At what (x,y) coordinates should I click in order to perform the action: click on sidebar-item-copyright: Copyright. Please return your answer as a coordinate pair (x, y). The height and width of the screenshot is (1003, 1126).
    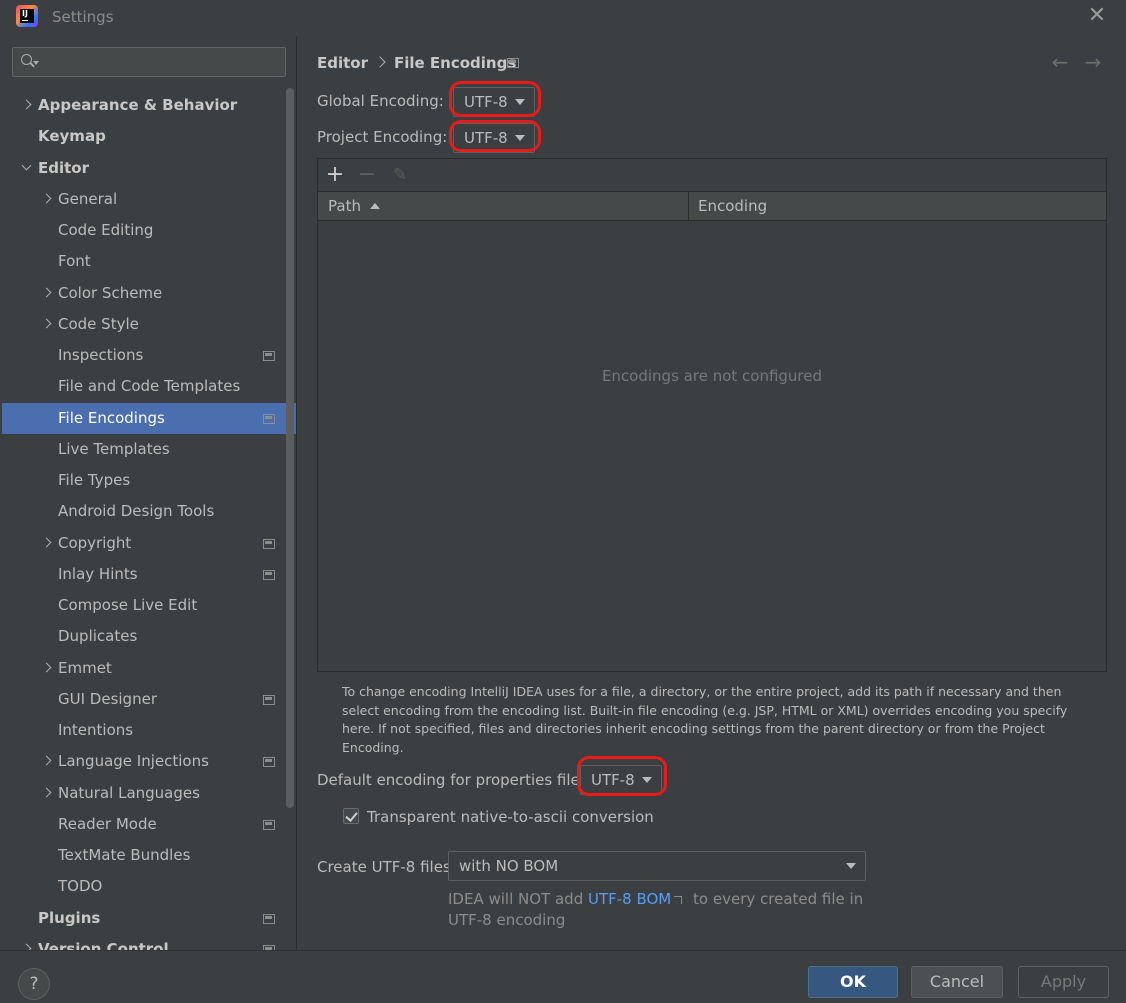
    Looking at the image, I should click on (149, 543).